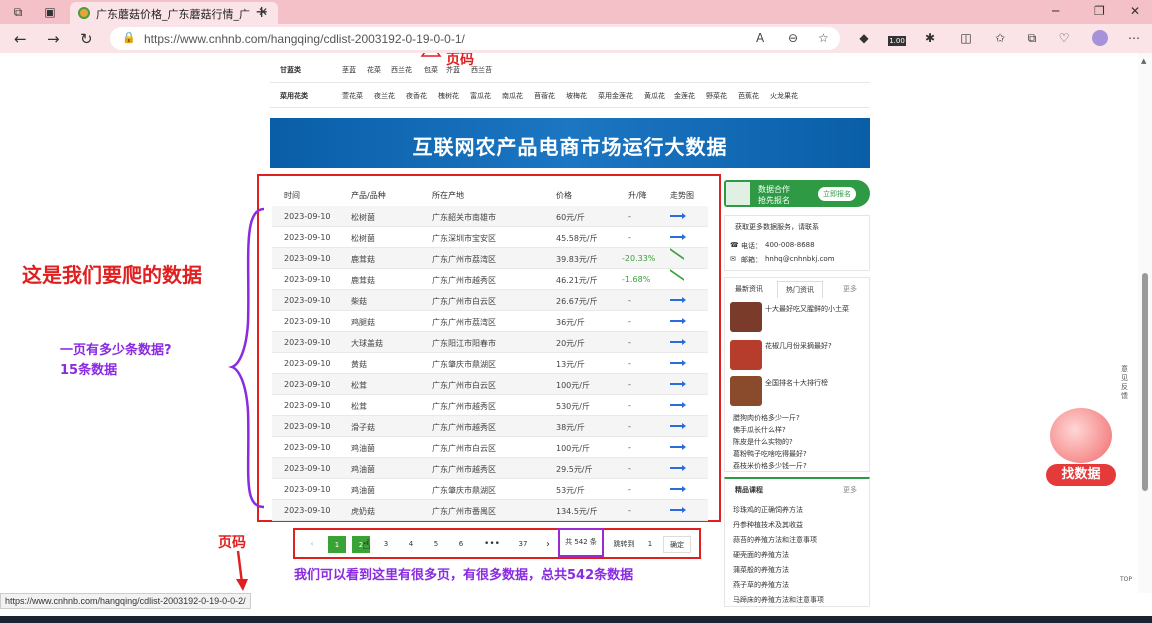 This screenshot has width=1152, height=623. I want to click on table-row: 2023-09-10 鸡油菌 广东肇庆市鼎湖区 53元/斤 -, so click(490, 489).